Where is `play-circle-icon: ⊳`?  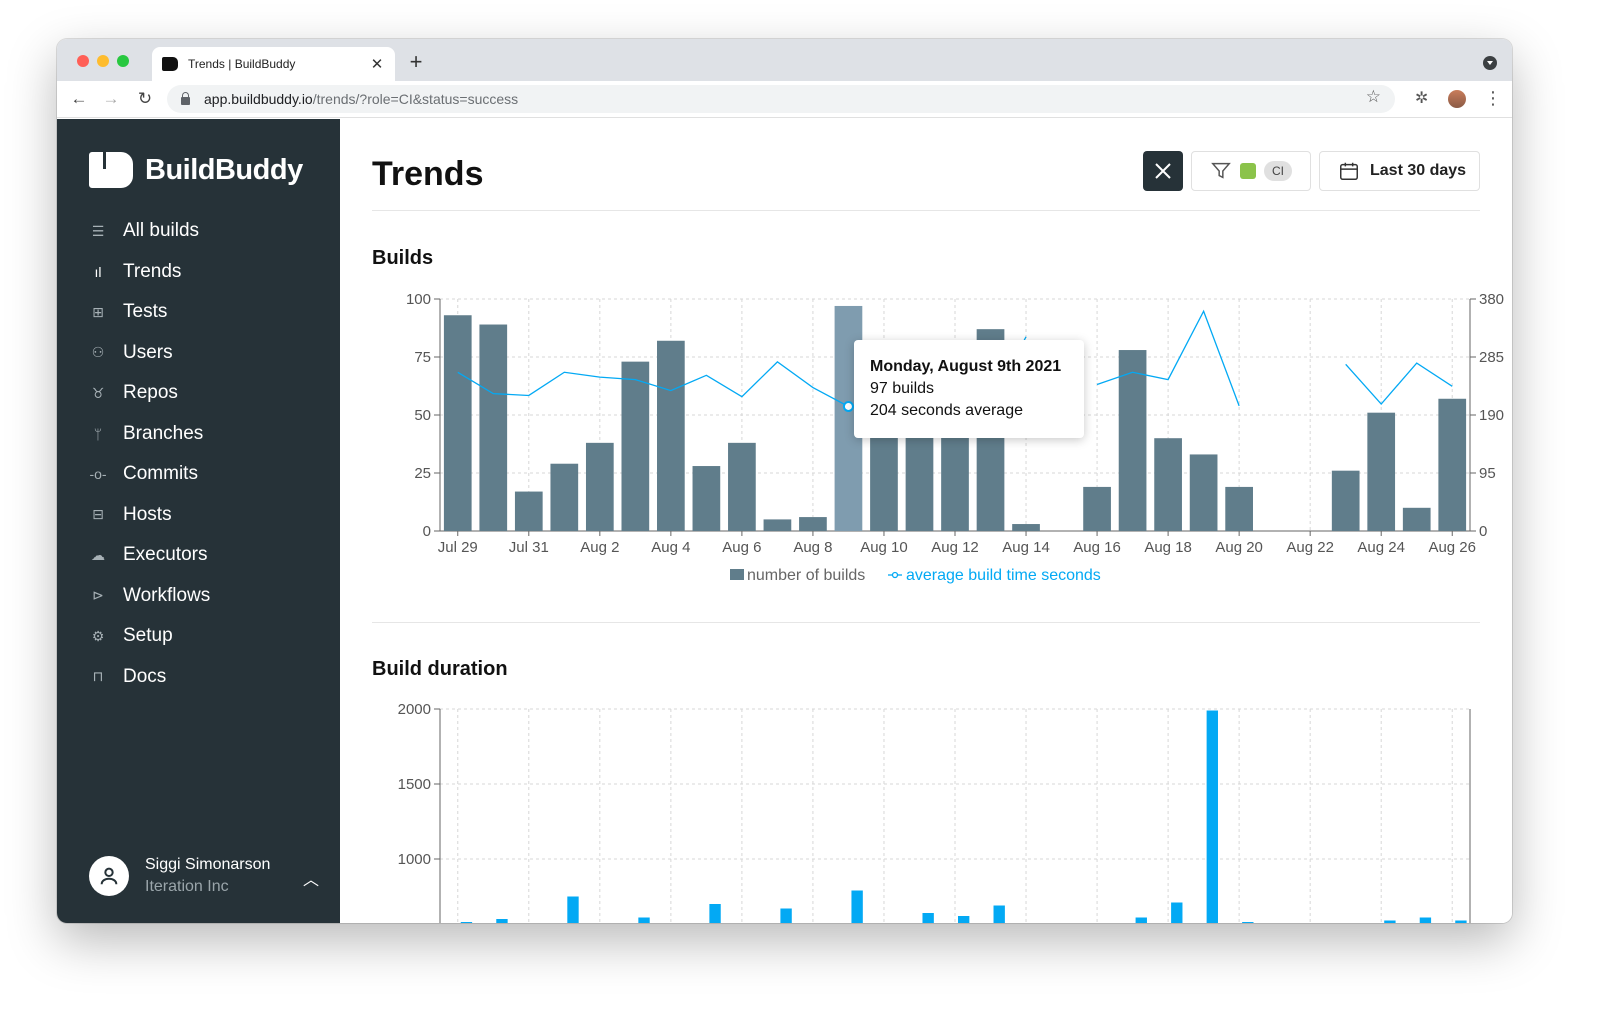
play-circle-icon: ⊳ is located at coordinates (98, 595).